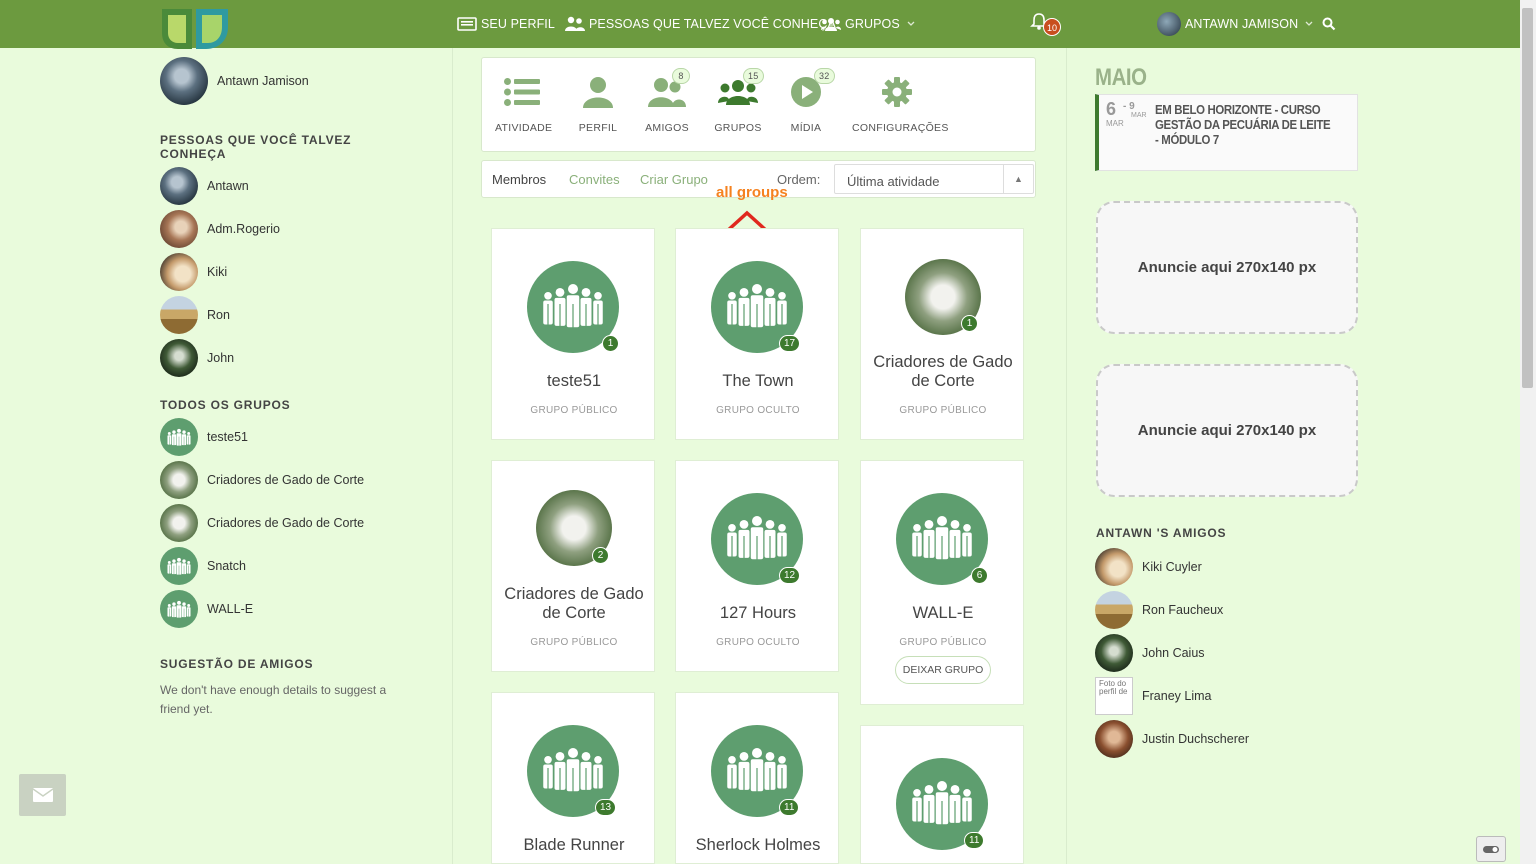 The image size is (1536, 864). I want to click on nav-people: PESSOAS QUE TALVEZ VOCÊ CONHEÇA, so click(700, 24).